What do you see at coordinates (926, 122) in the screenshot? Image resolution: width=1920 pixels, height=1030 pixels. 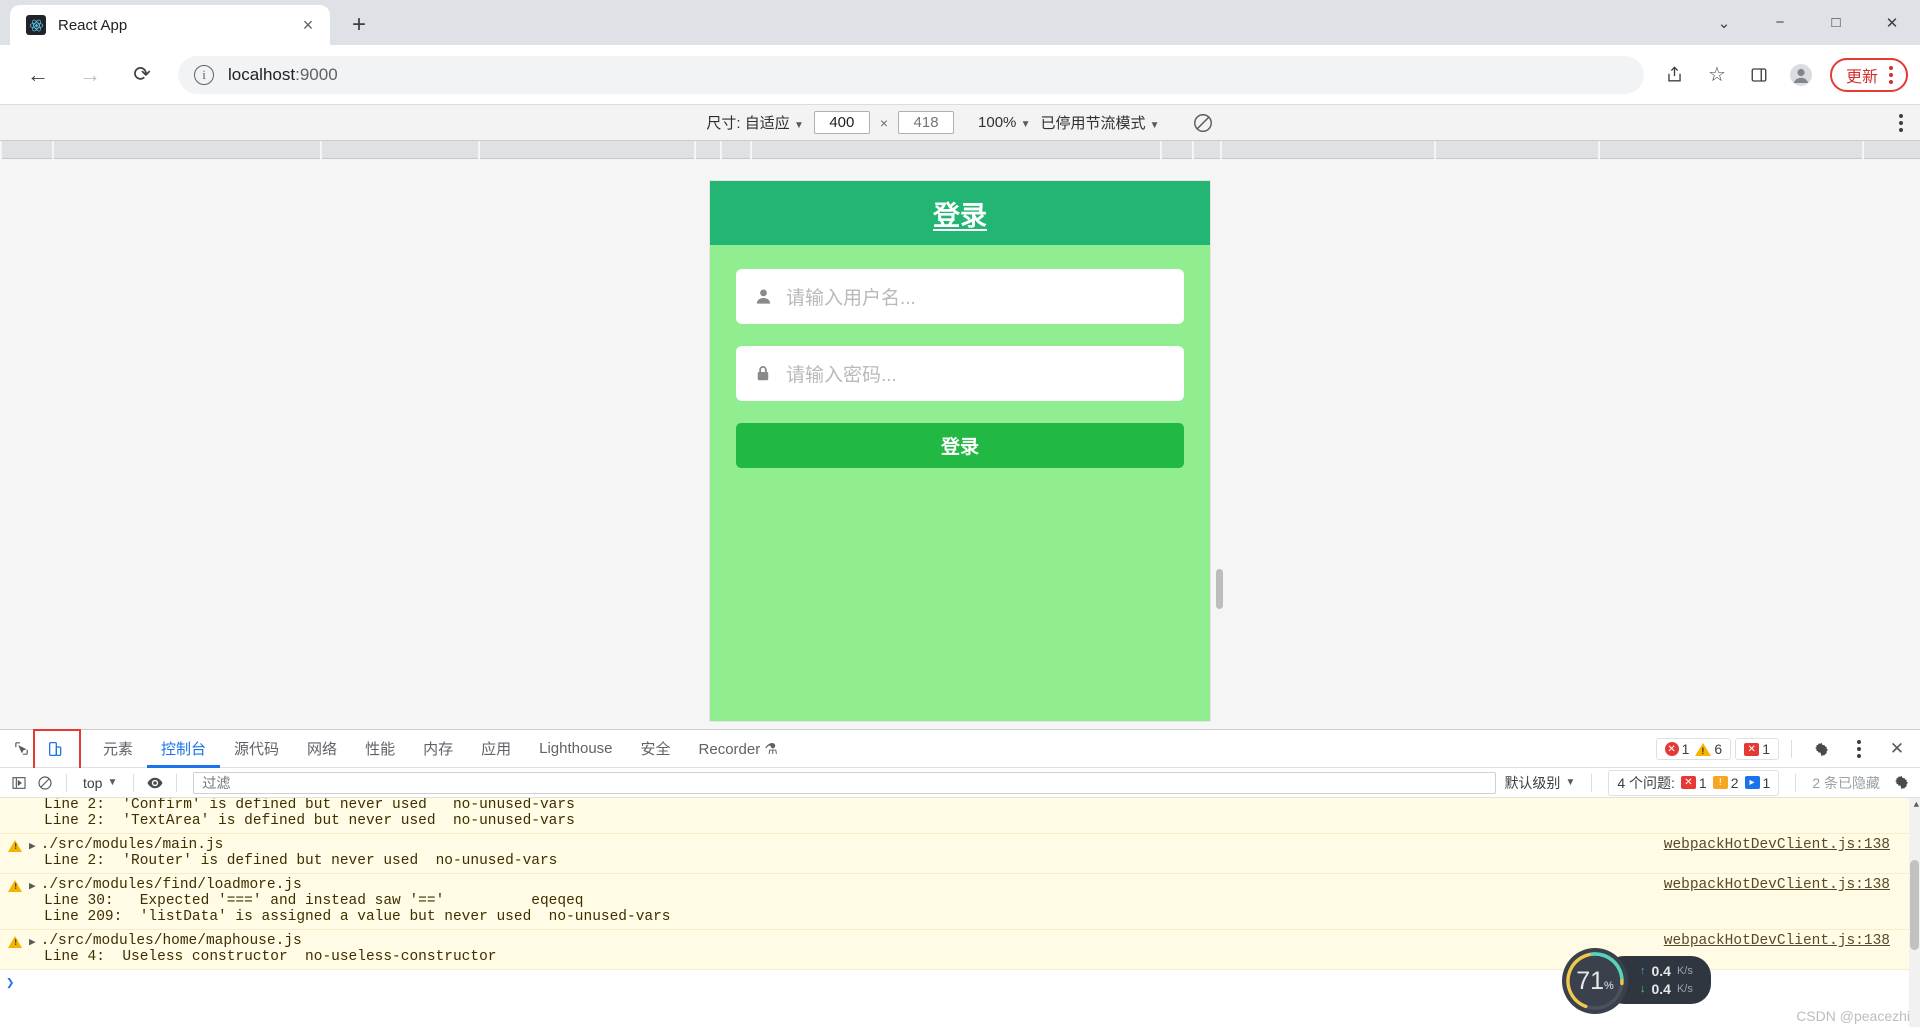 I see `viewport-height-input` at bounding box center [926, 122].